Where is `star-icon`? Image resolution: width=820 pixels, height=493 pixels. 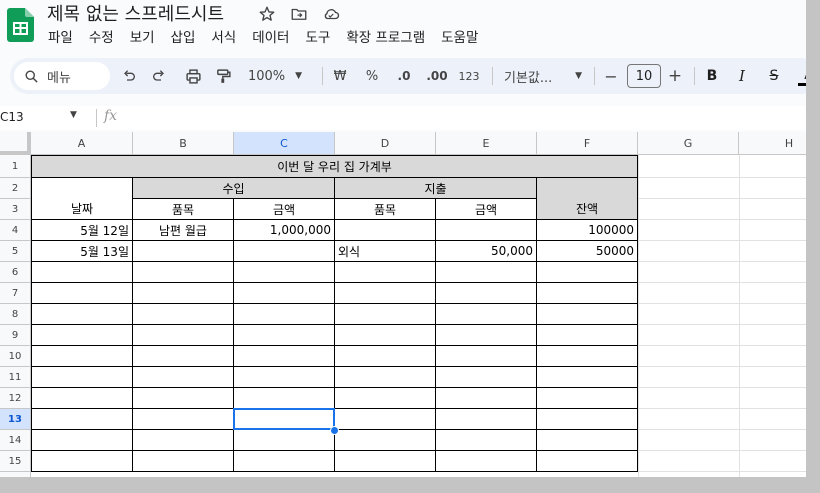 star-icon is located at coordinates (267, 14).